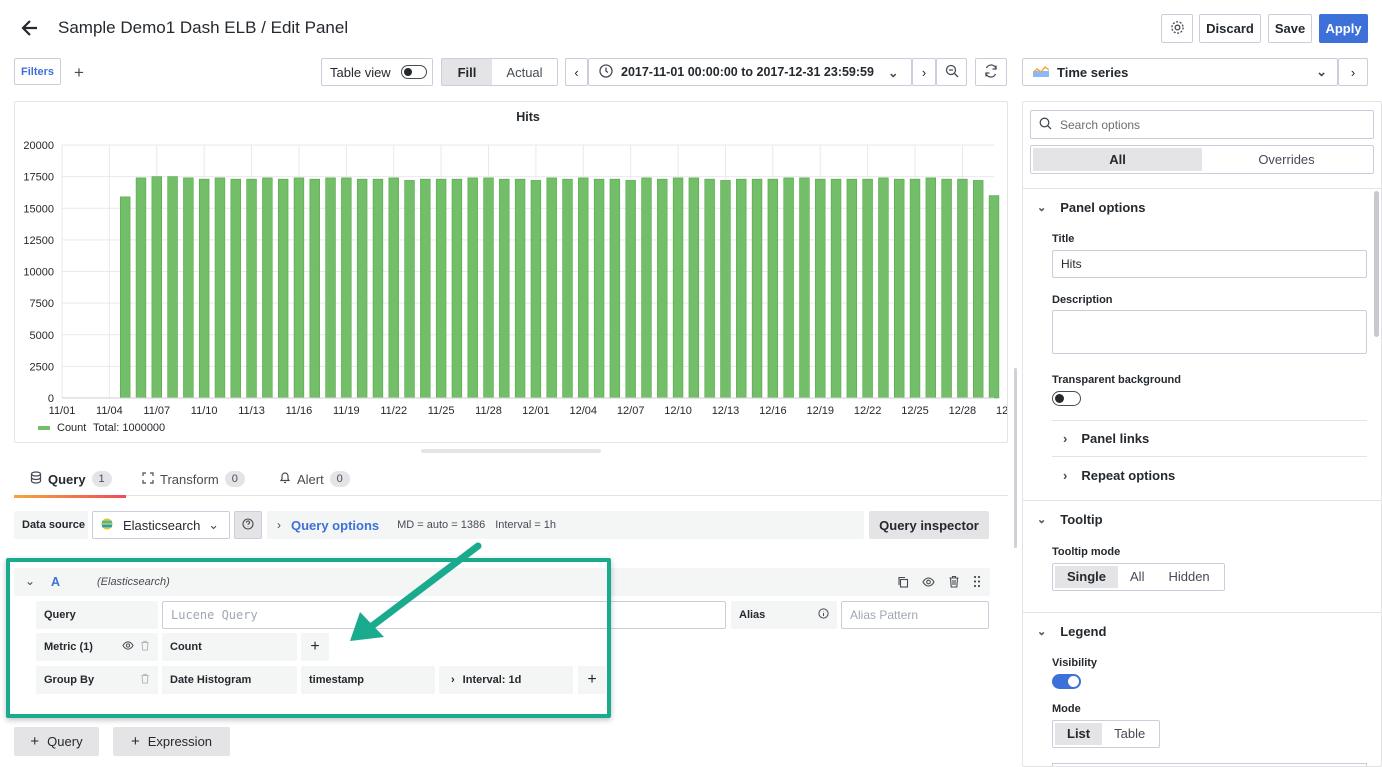 The width and height of the screenshot is (1382, 767). Describe the element at coordinates (1119, 475) in the screenshot. I see `repeat-options-section: › Repeat options` at that location.